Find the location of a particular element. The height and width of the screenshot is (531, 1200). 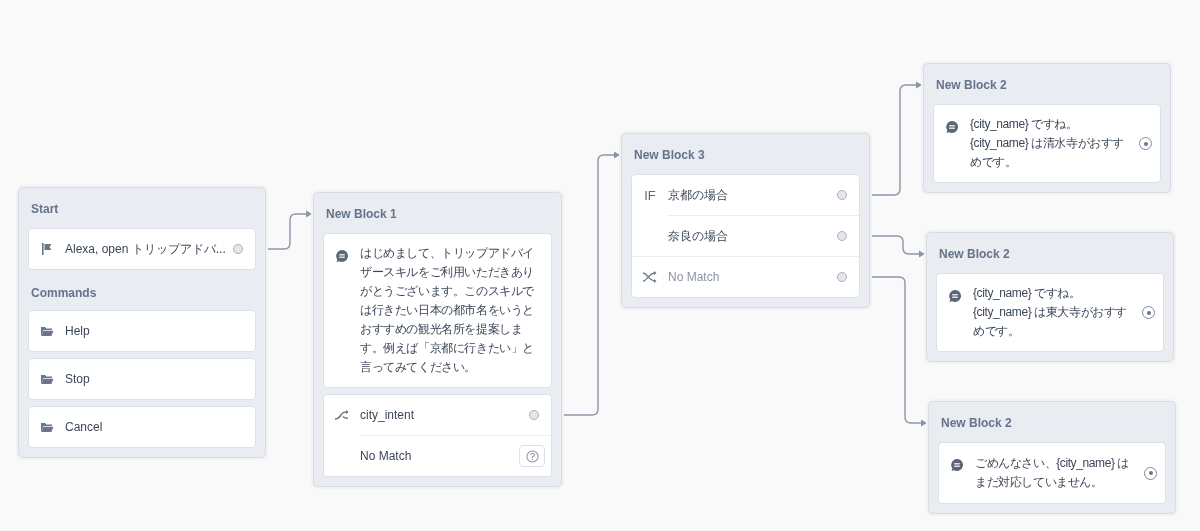

help-button is located at coordinates (532, 456).